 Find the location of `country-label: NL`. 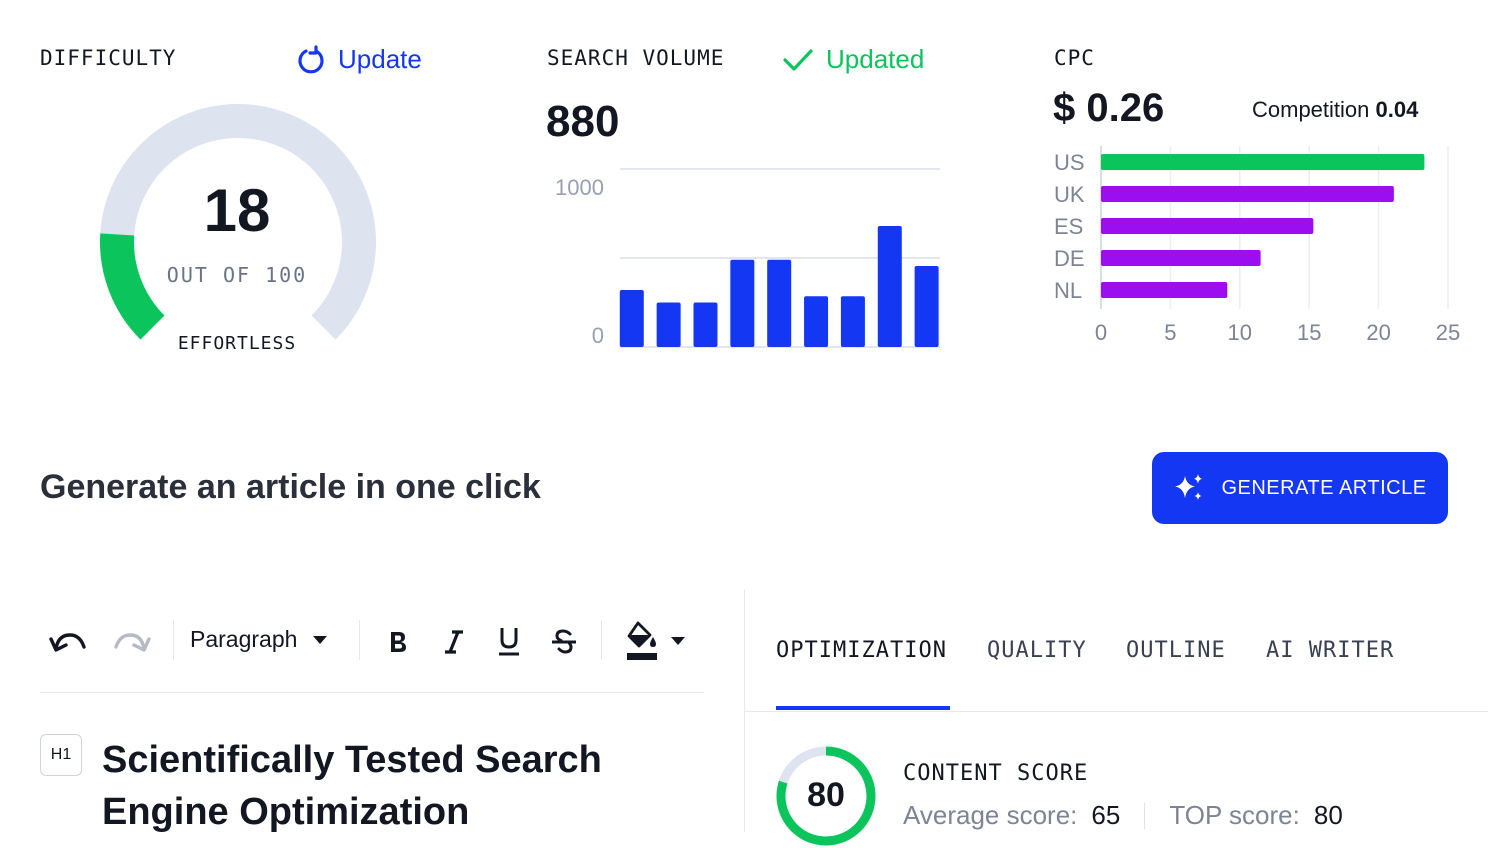

country-label: NL is located at coordinates (1068, 290).